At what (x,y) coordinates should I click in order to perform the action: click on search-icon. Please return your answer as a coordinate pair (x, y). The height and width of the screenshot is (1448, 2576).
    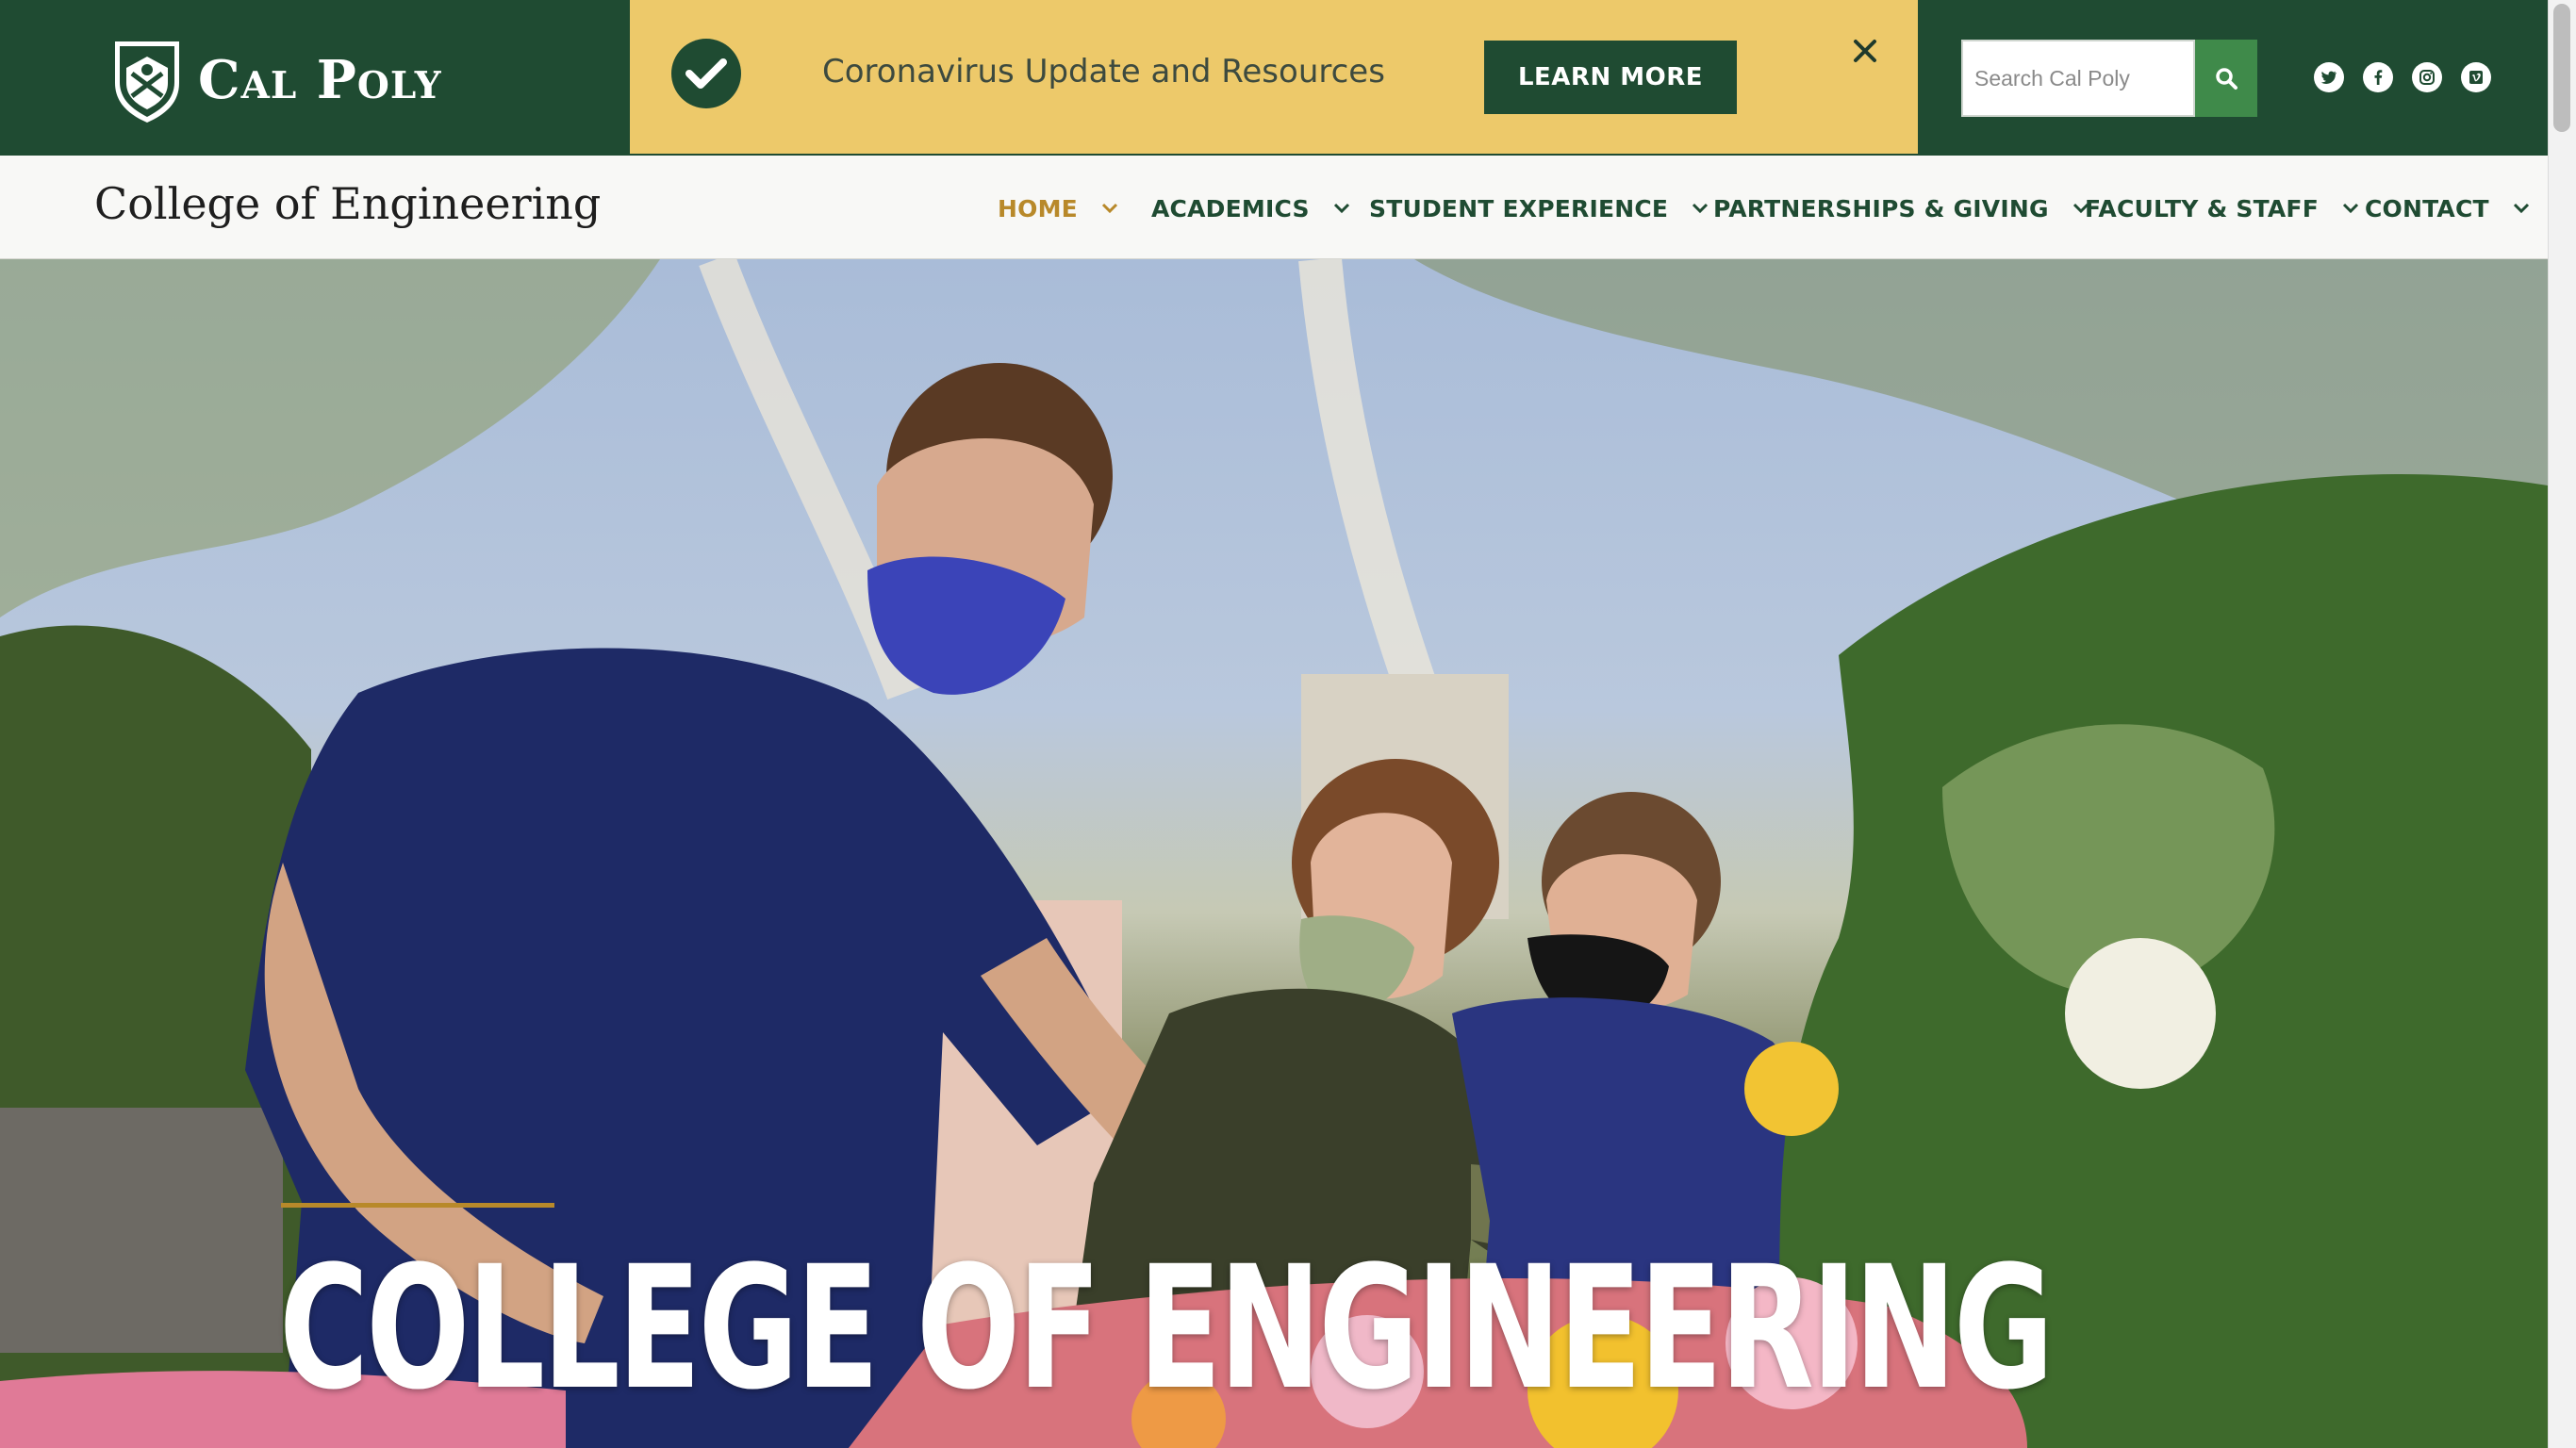
    Looking at the image, I should click on (2226, 79).